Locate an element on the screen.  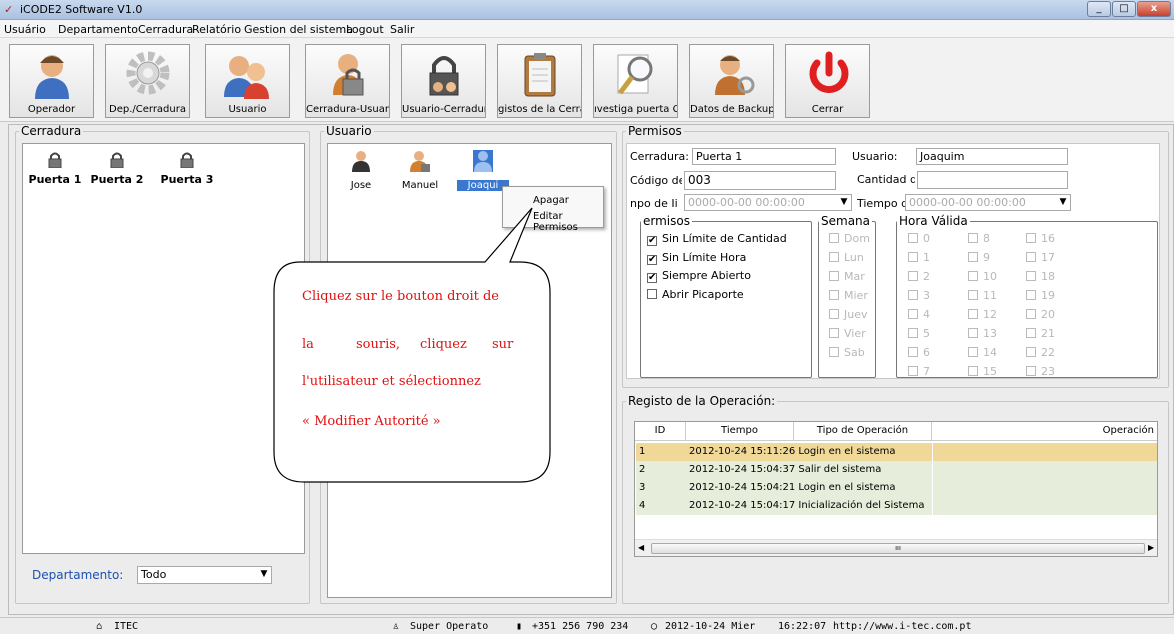
close-button: x is located at coordinates (1154, 9).